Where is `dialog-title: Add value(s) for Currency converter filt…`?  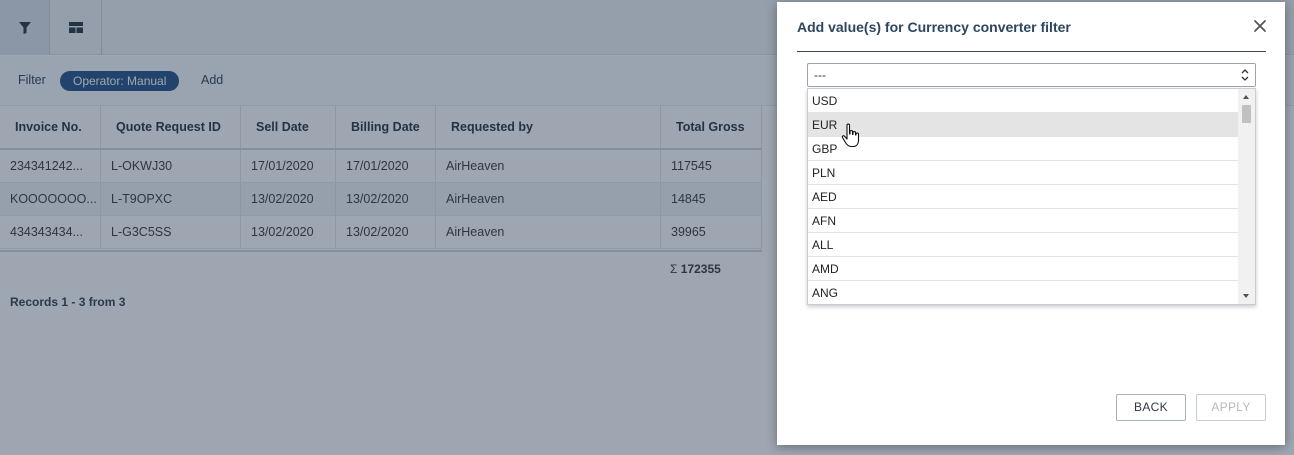
dialog-title: Add value(s) for Currency converter filt… is located at coordinates (934, 27).